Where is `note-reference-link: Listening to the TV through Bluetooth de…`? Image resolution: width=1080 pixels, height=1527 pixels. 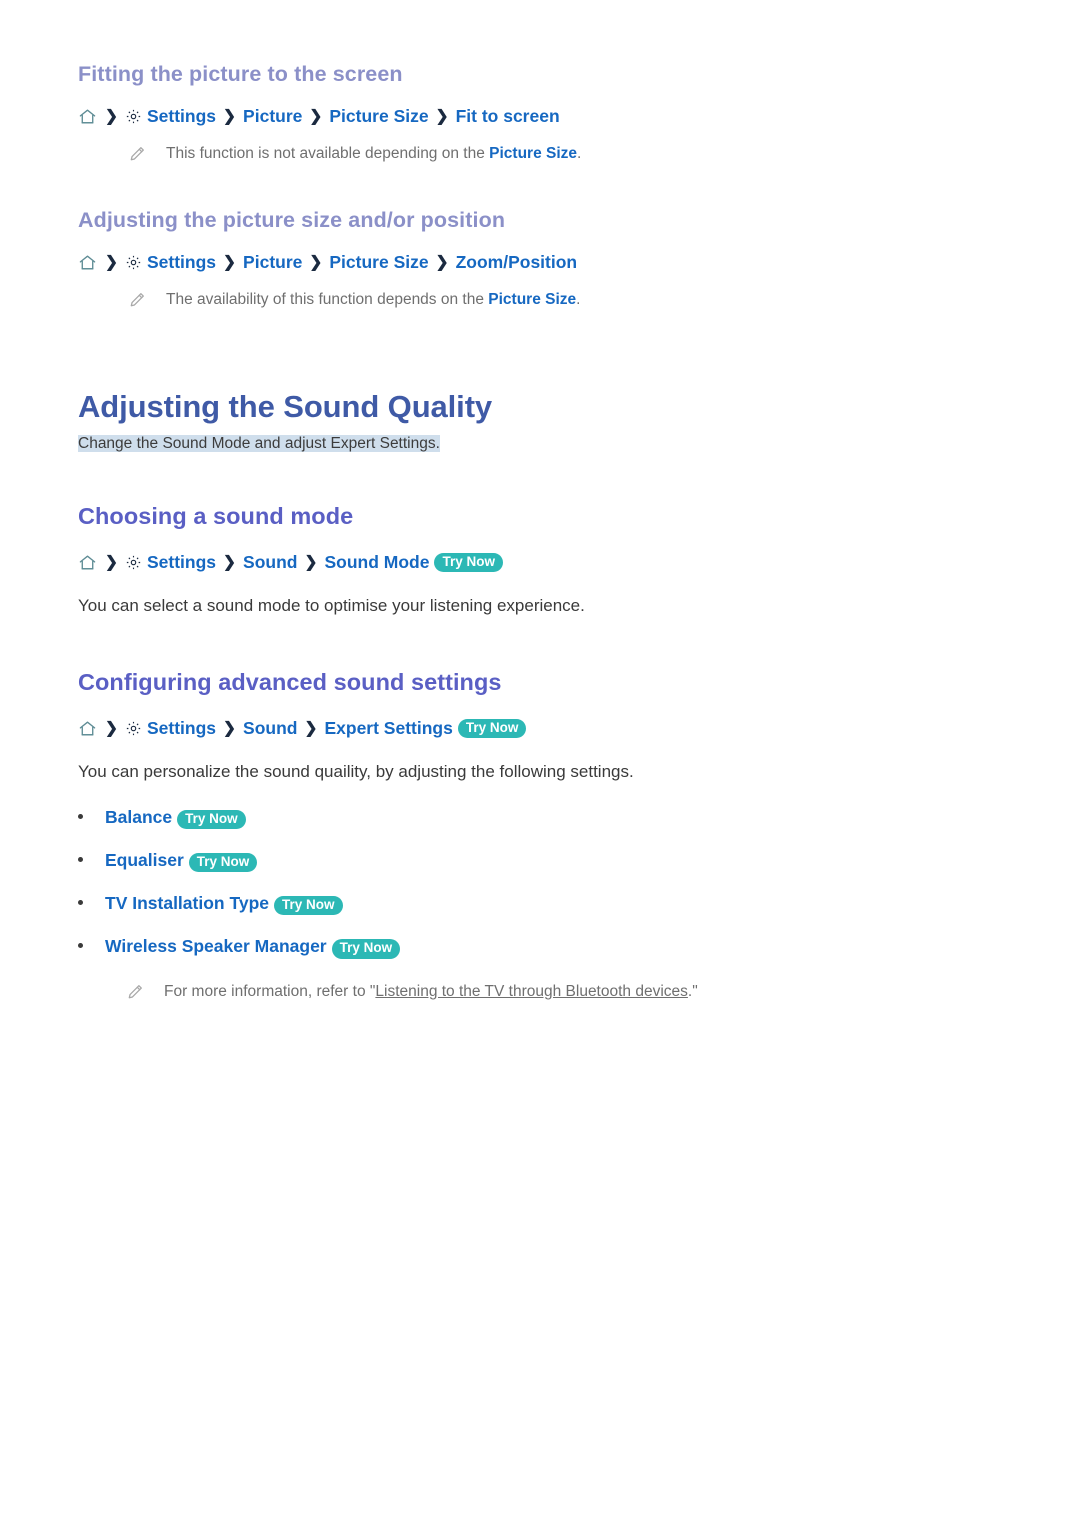 note-reference-link: Listening to the TV through Bluetooth de… is located at coordinates (531, 991).